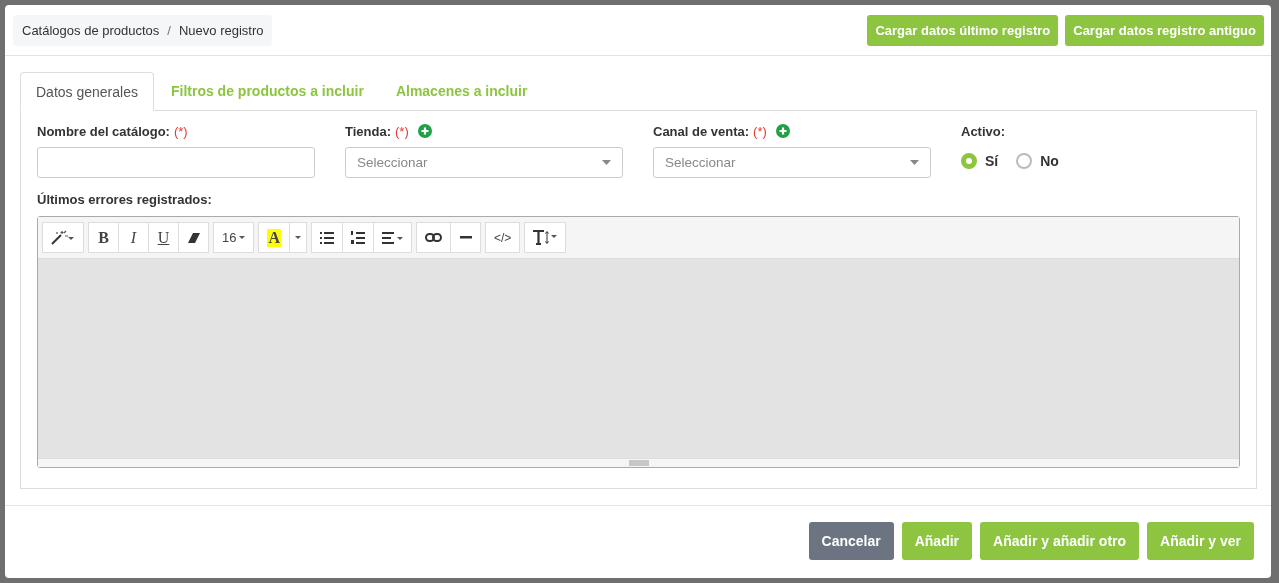  What do you see at coordinates (851, 541) in the screenshot?
I see `action-button: Cancelar` at bounding box center [851, 541].